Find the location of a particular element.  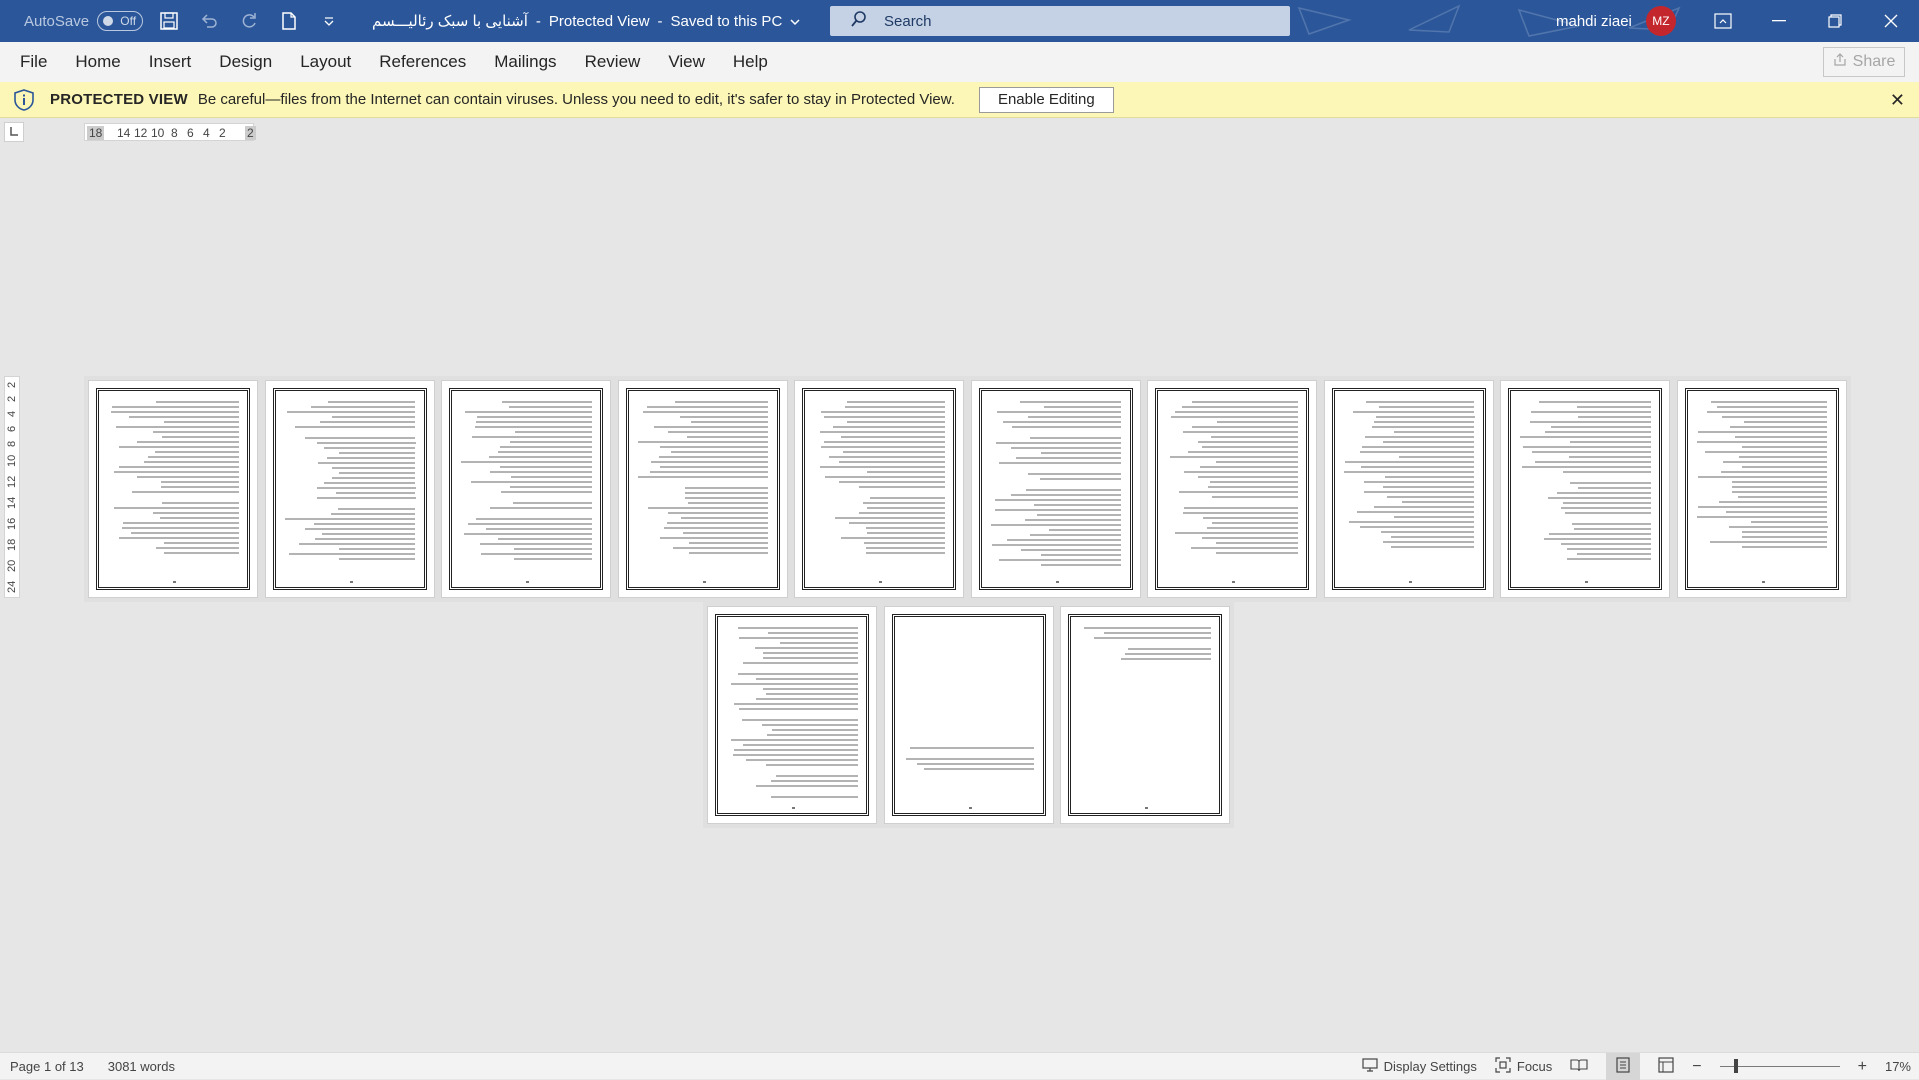

vertical-ruler: 24 20 18 16 14 12 10 8 6 4 2 2 is located at coordinates (12, 487).